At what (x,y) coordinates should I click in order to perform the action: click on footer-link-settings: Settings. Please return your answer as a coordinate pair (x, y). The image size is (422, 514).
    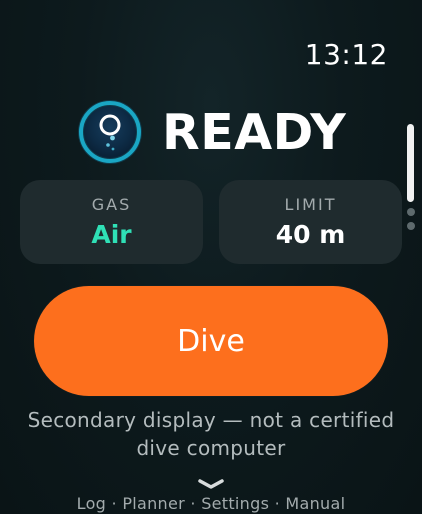
    Looking at the image, I should click on (235, 503).